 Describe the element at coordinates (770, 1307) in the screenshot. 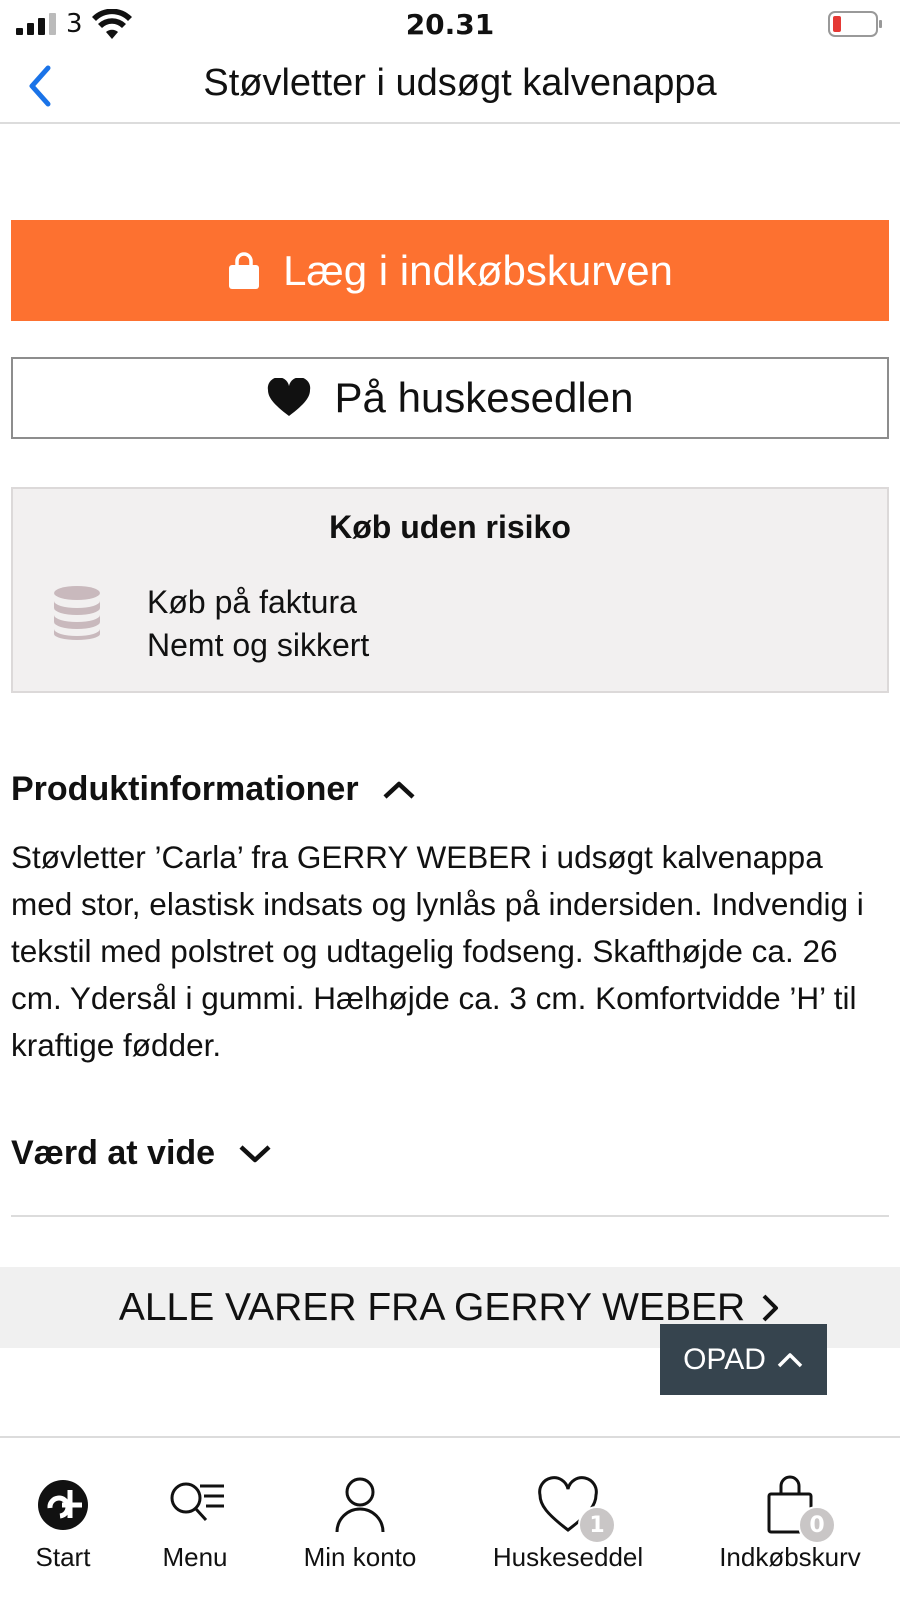

I see `chevron-right-icon` at that location.